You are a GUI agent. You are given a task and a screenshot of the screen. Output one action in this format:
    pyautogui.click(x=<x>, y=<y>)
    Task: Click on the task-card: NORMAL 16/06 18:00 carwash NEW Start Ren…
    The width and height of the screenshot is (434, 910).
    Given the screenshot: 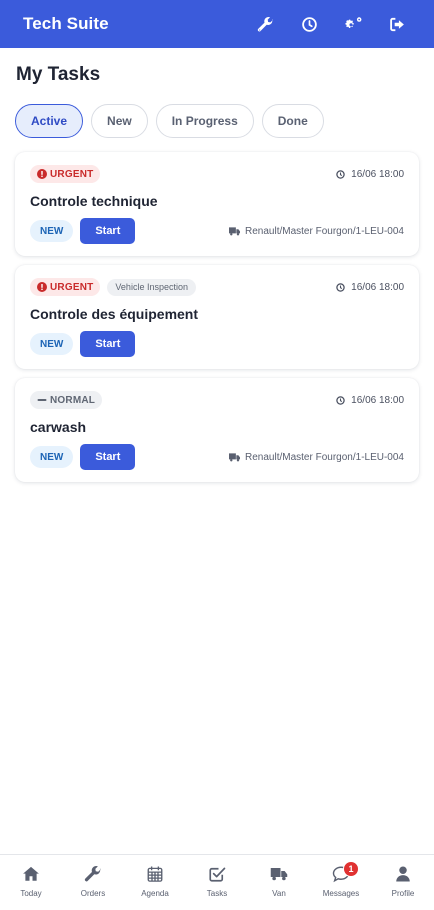 What is the action you would take?
    pyautogui.click(x=217, y=430)
    